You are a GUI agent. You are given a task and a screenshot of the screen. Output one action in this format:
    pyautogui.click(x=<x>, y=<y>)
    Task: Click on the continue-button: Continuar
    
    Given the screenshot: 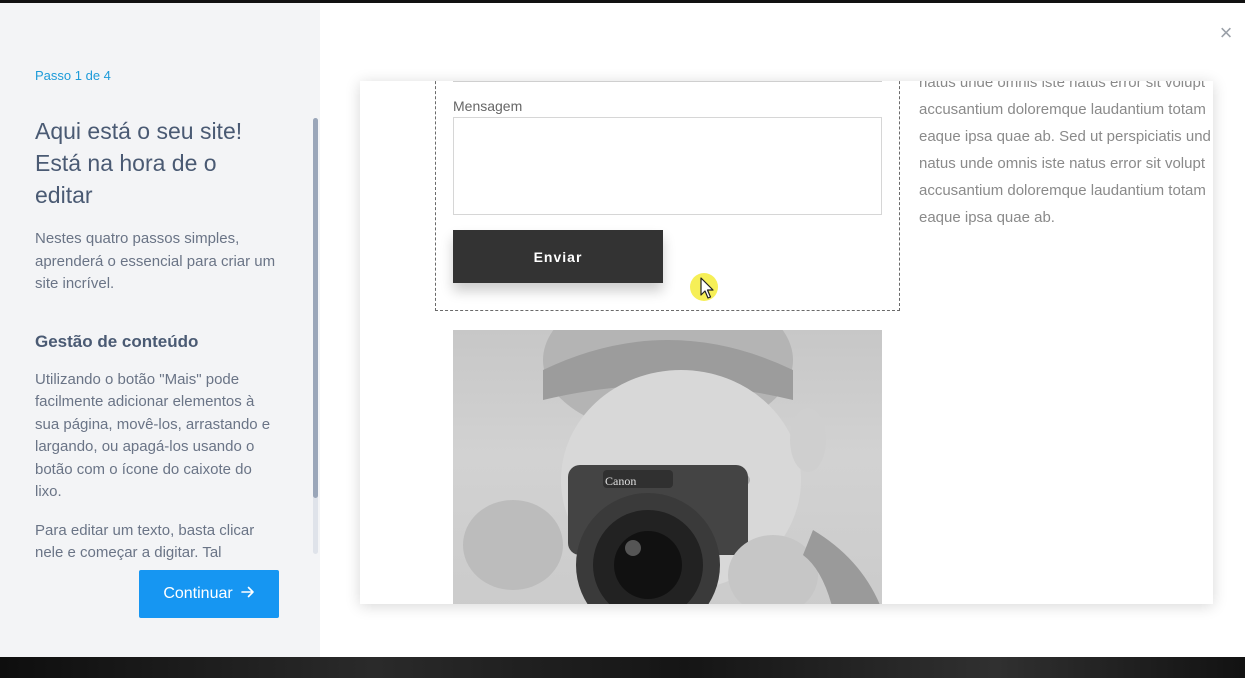 What is the action you would take?
    pyautogui.click(x=209, y=594)
    